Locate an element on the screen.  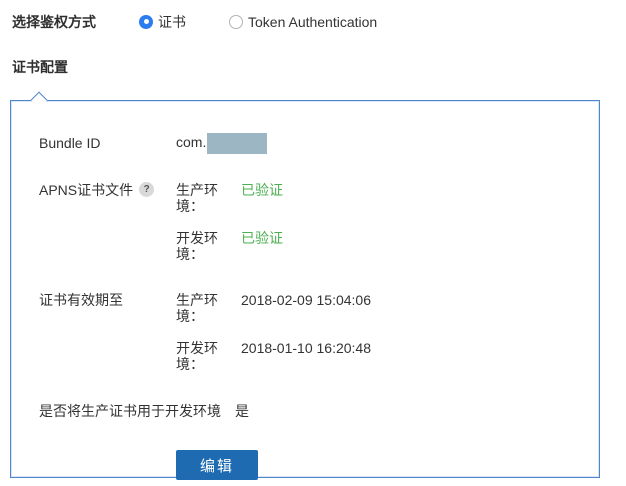
prod-cert-for-dev-value: 是 is located at coordinates (242, 411).